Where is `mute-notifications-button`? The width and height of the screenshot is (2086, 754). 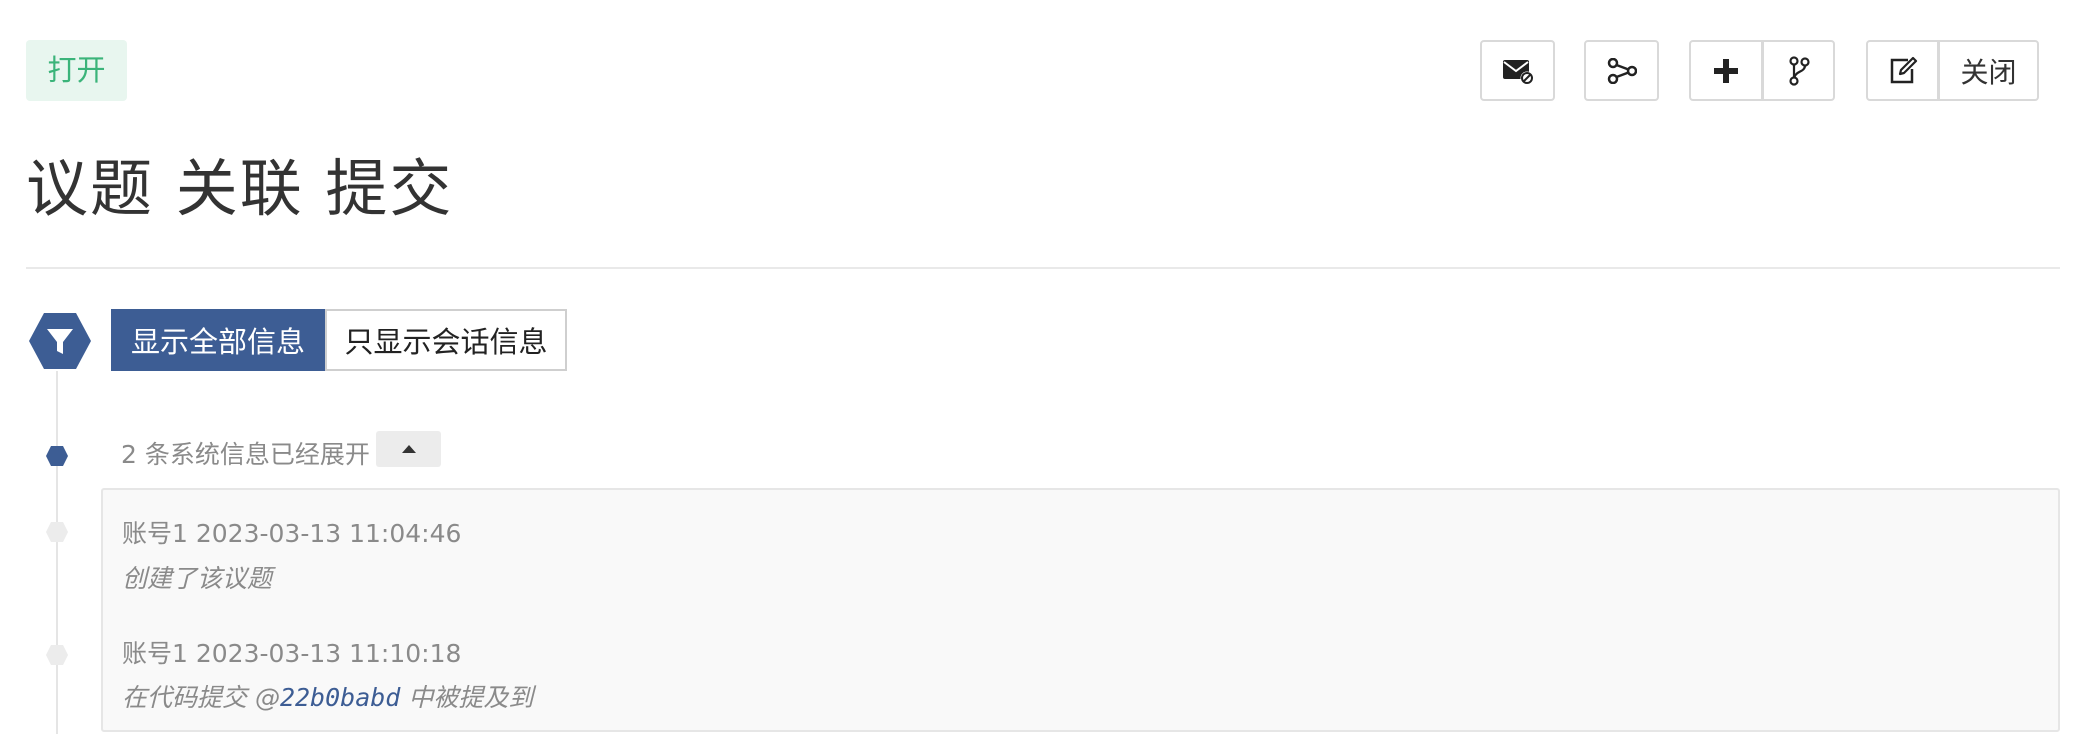 mute-notifications-button is located at coordinates (1517, 70).